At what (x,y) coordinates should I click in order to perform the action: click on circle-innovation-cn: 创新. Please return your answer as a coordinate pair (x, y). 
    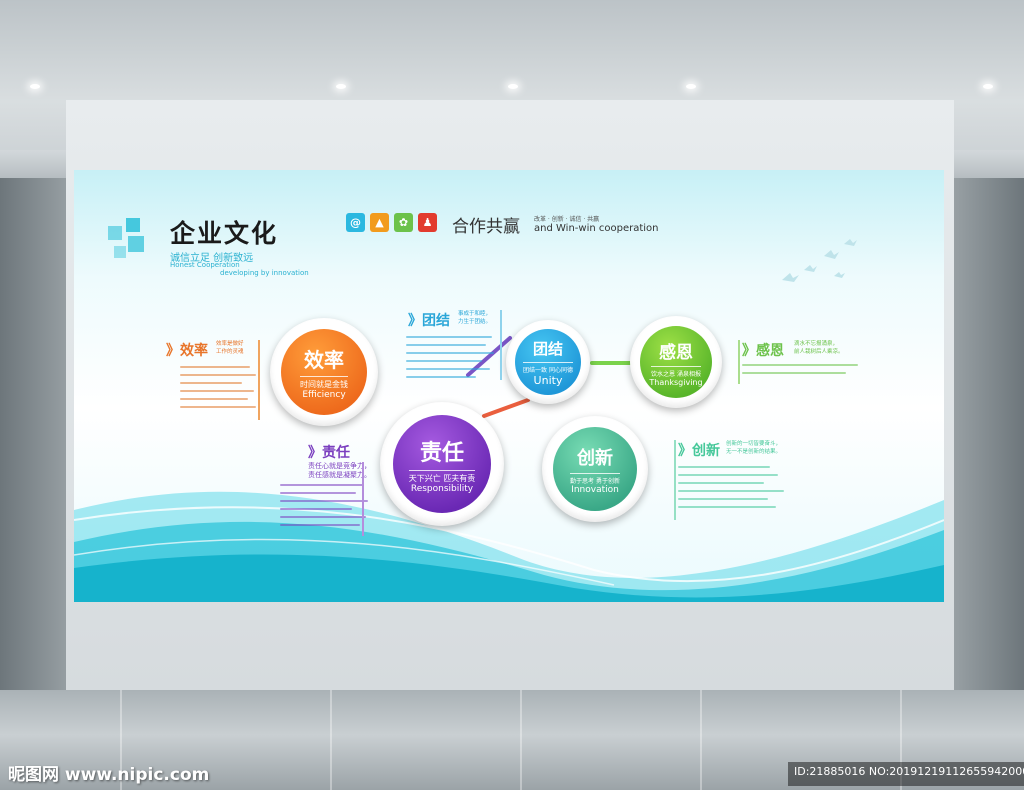
    Looking at the image, I should click on (595, 458).